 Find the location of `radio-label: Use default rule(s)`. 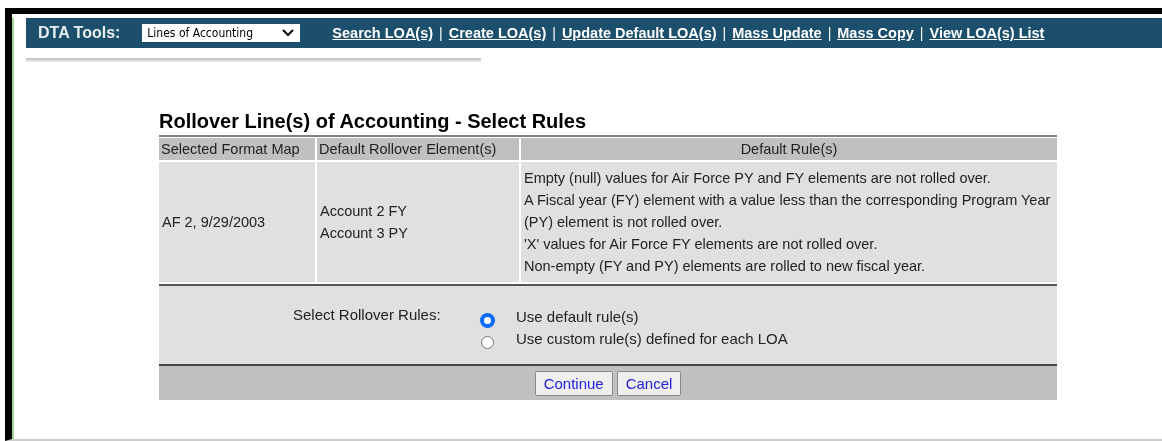

radio-label: Use default rule(s) is located at coordinates (577, 317).